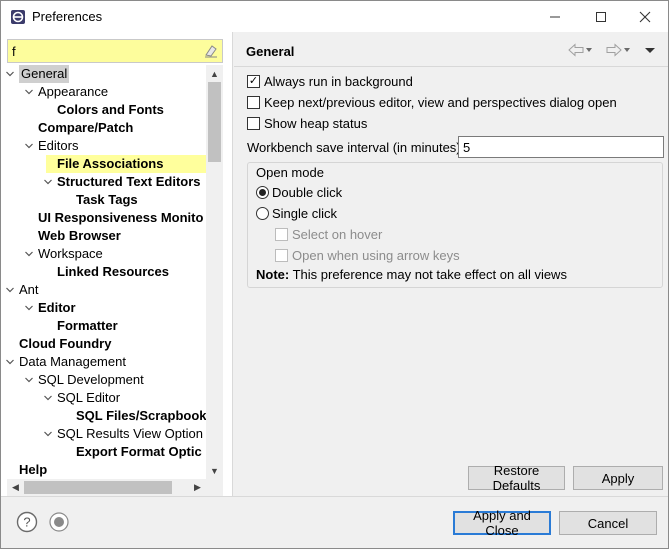 The width and height of the screenshot is (669, 549). I want to click on view-menu-button, so click(650, 50).